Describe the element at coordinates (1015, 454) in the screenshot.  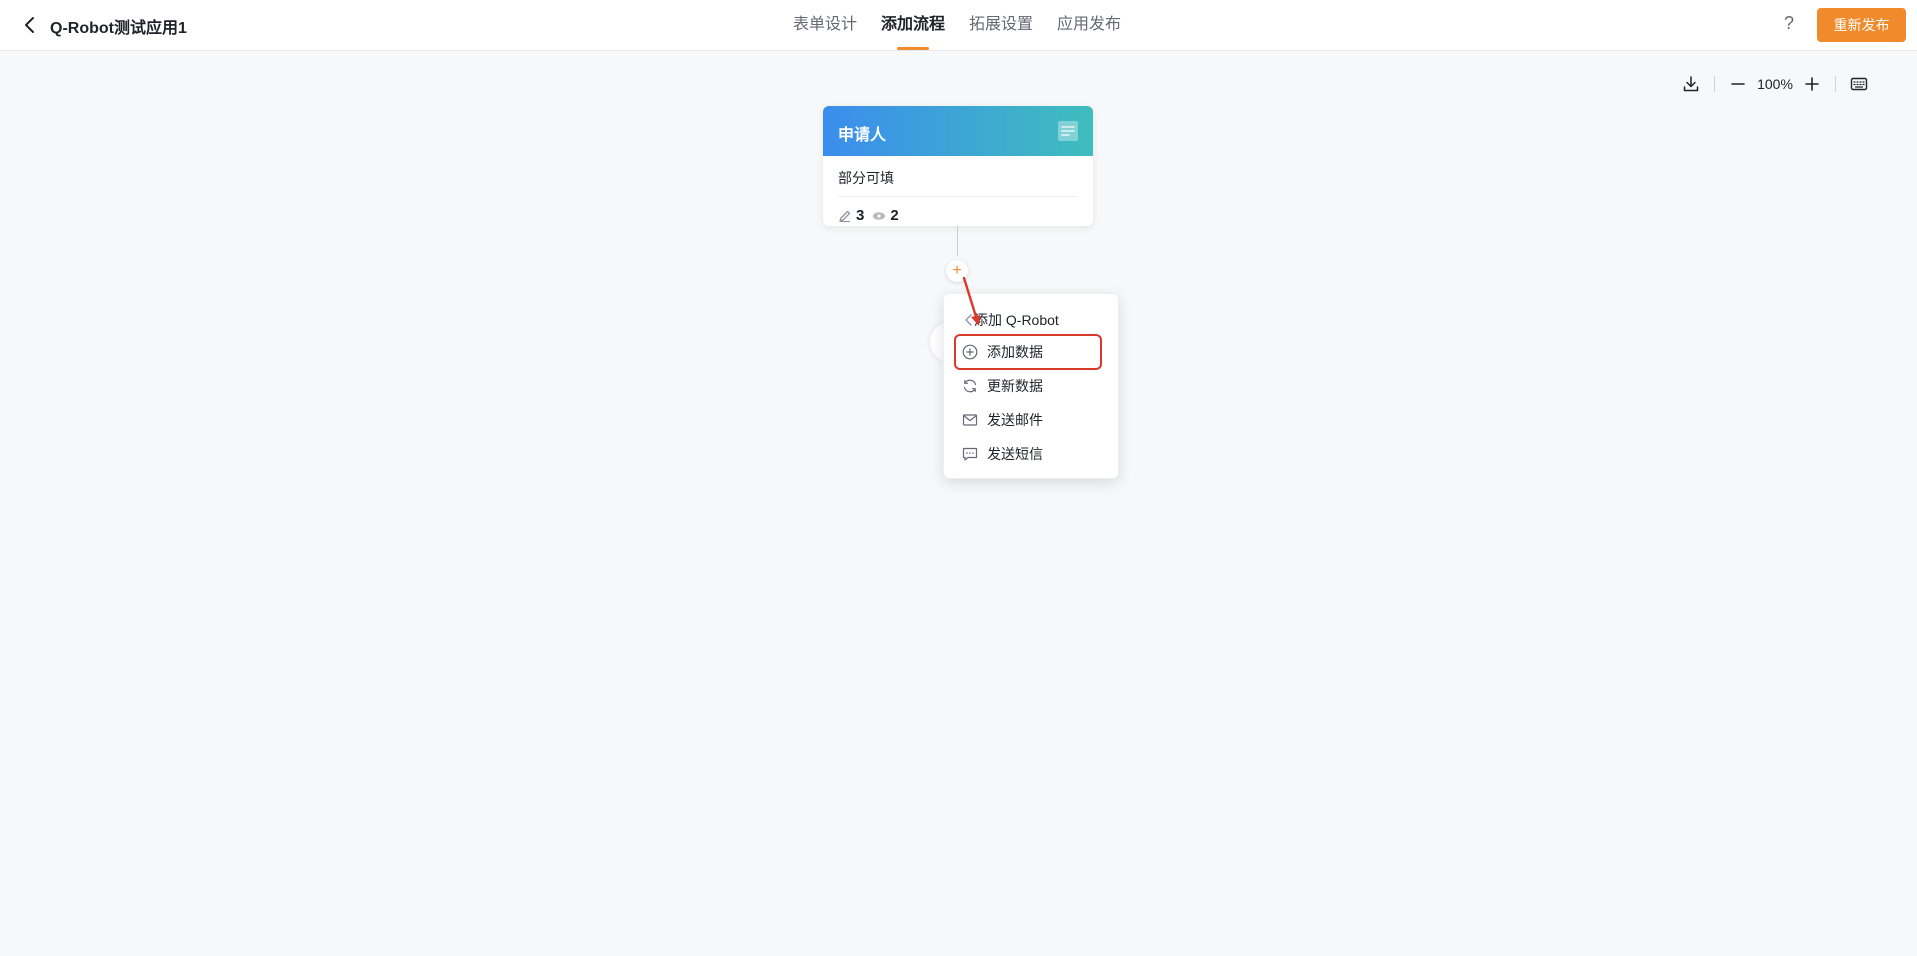
I see `menu-item-label: 发送短信` at that location.